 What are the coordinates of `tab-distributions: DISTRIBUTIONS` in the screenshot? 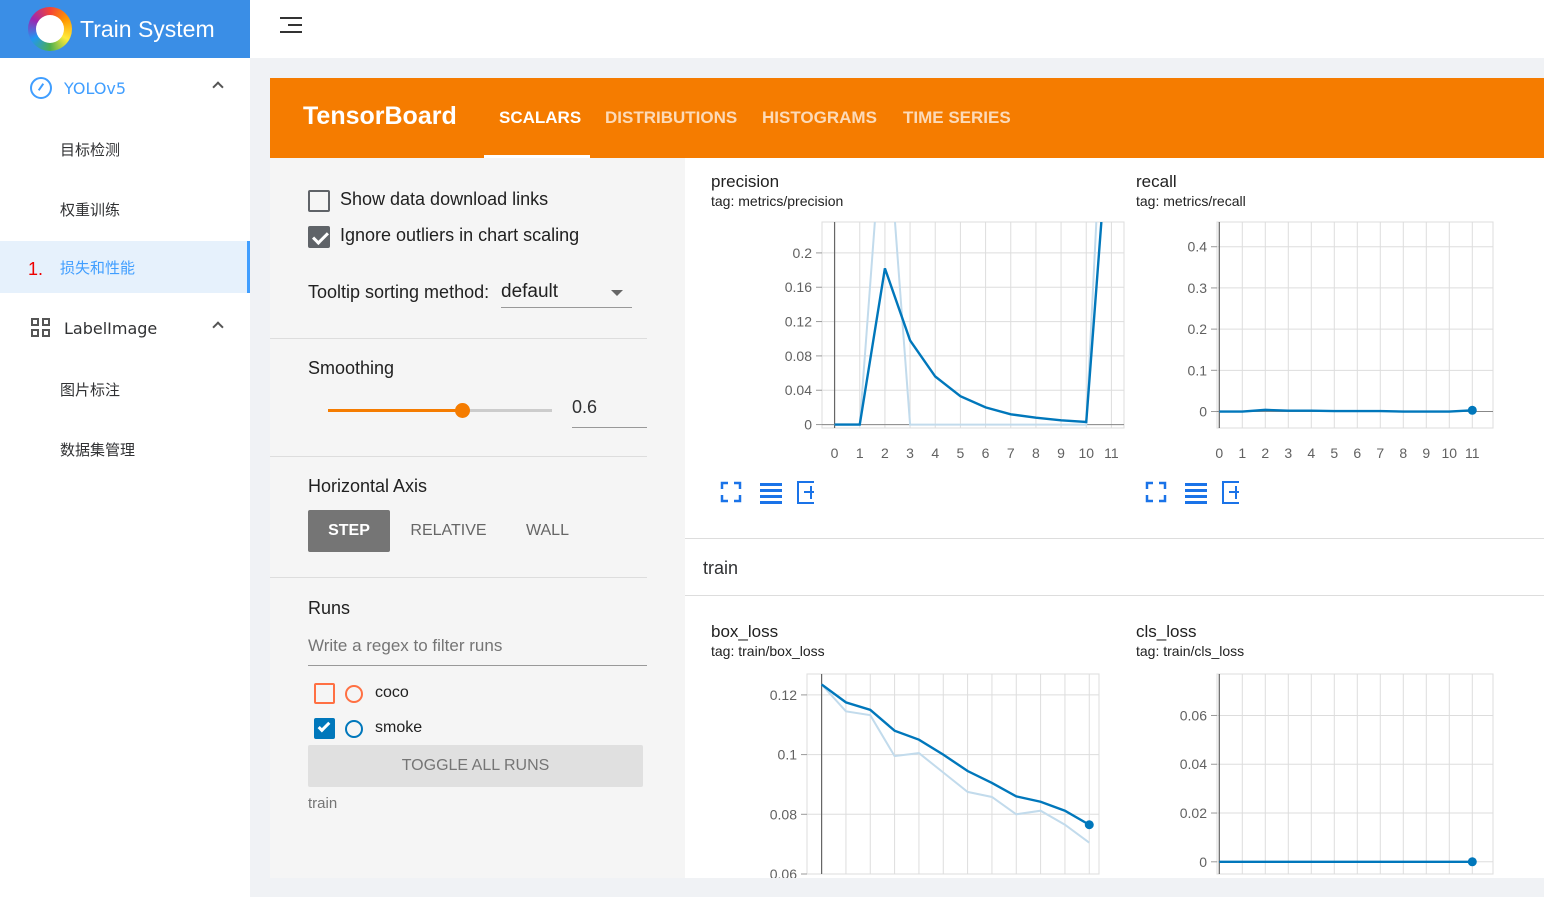 It's located at (671, 118).